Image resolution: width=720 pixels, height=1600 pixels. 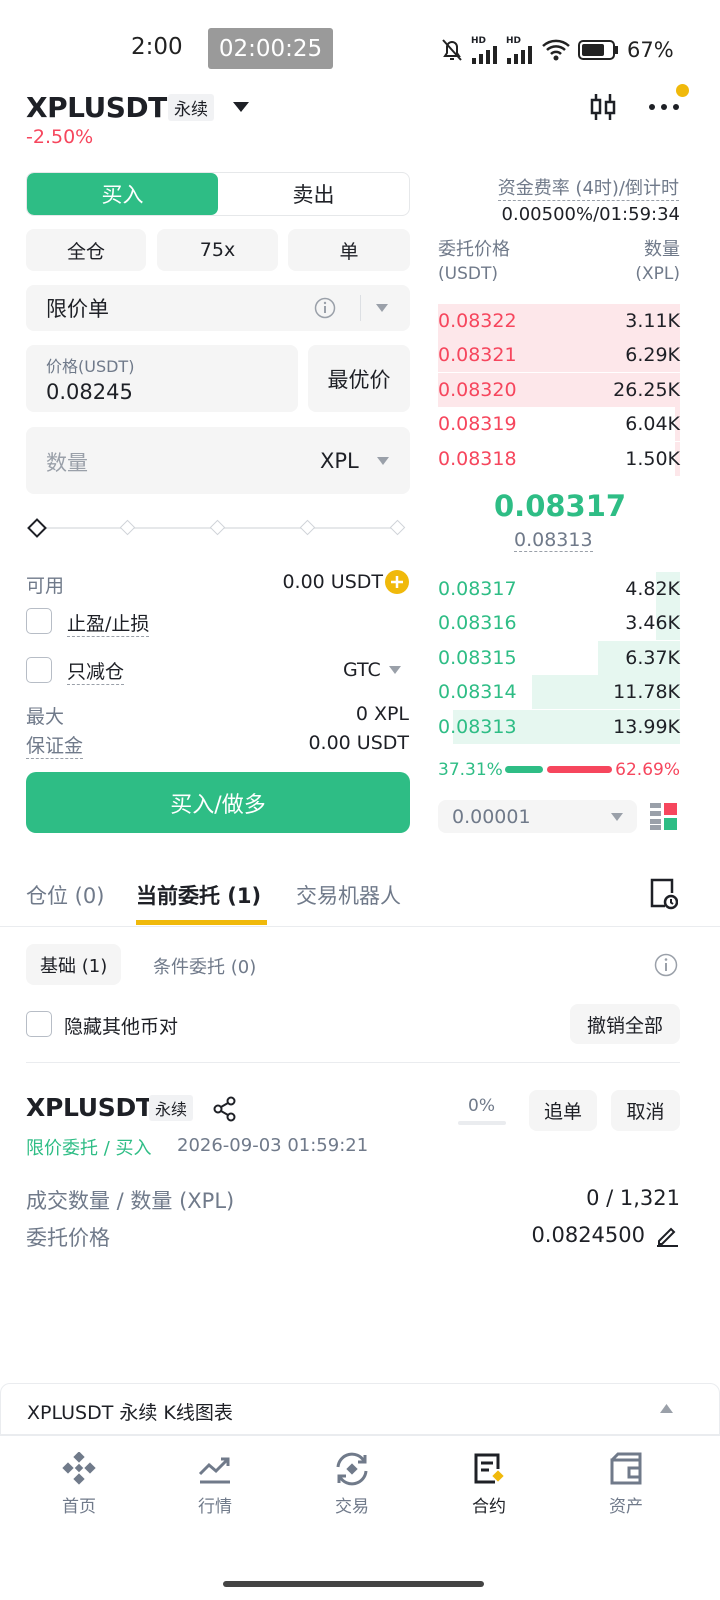 What do you see at coordinates (559, 726) in the screenshot?
I see `bid-row: 0.08313 13.99K` at bounding box center [559, 726].